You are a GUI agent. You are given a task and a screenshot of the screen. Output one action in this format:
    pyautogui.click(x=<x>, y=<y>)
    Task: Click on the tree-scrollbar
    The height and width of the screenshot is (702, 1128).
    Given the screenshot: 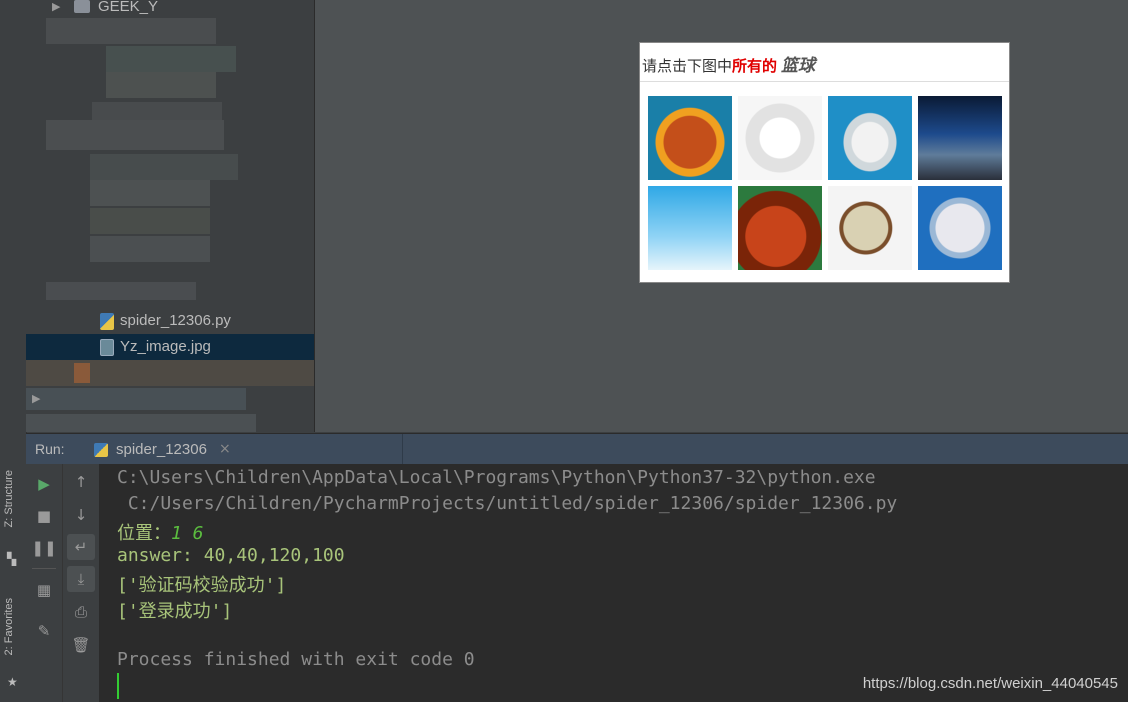 What is the action you would take?
    pyautogui.click(x=307, y=216)
    